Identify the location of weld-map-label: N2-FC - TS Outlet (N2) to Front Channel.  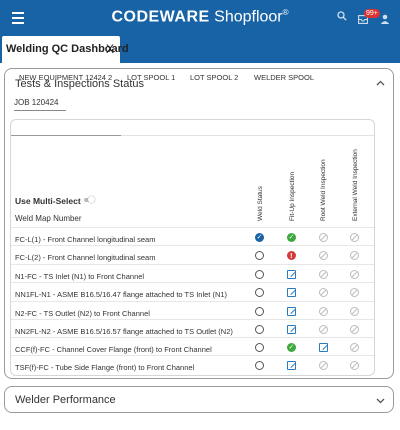
(82, 313).